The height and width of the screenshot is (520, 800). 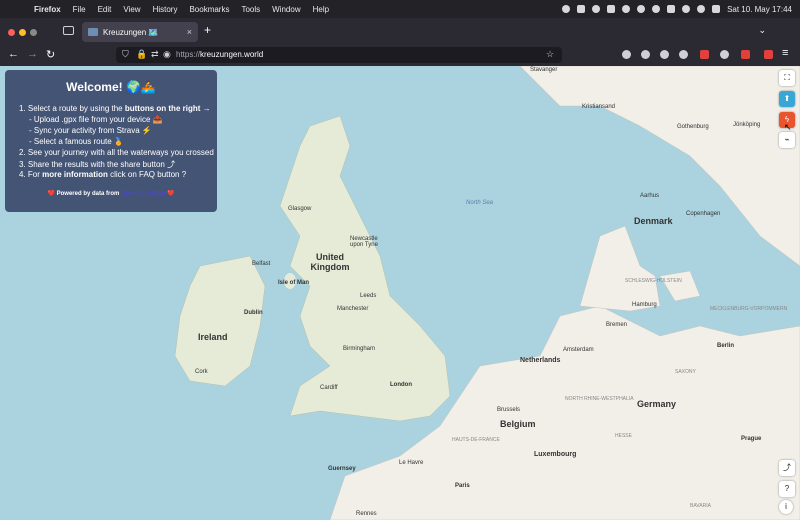 I want to click on menu-window: Window, so click(x=286, y=9).